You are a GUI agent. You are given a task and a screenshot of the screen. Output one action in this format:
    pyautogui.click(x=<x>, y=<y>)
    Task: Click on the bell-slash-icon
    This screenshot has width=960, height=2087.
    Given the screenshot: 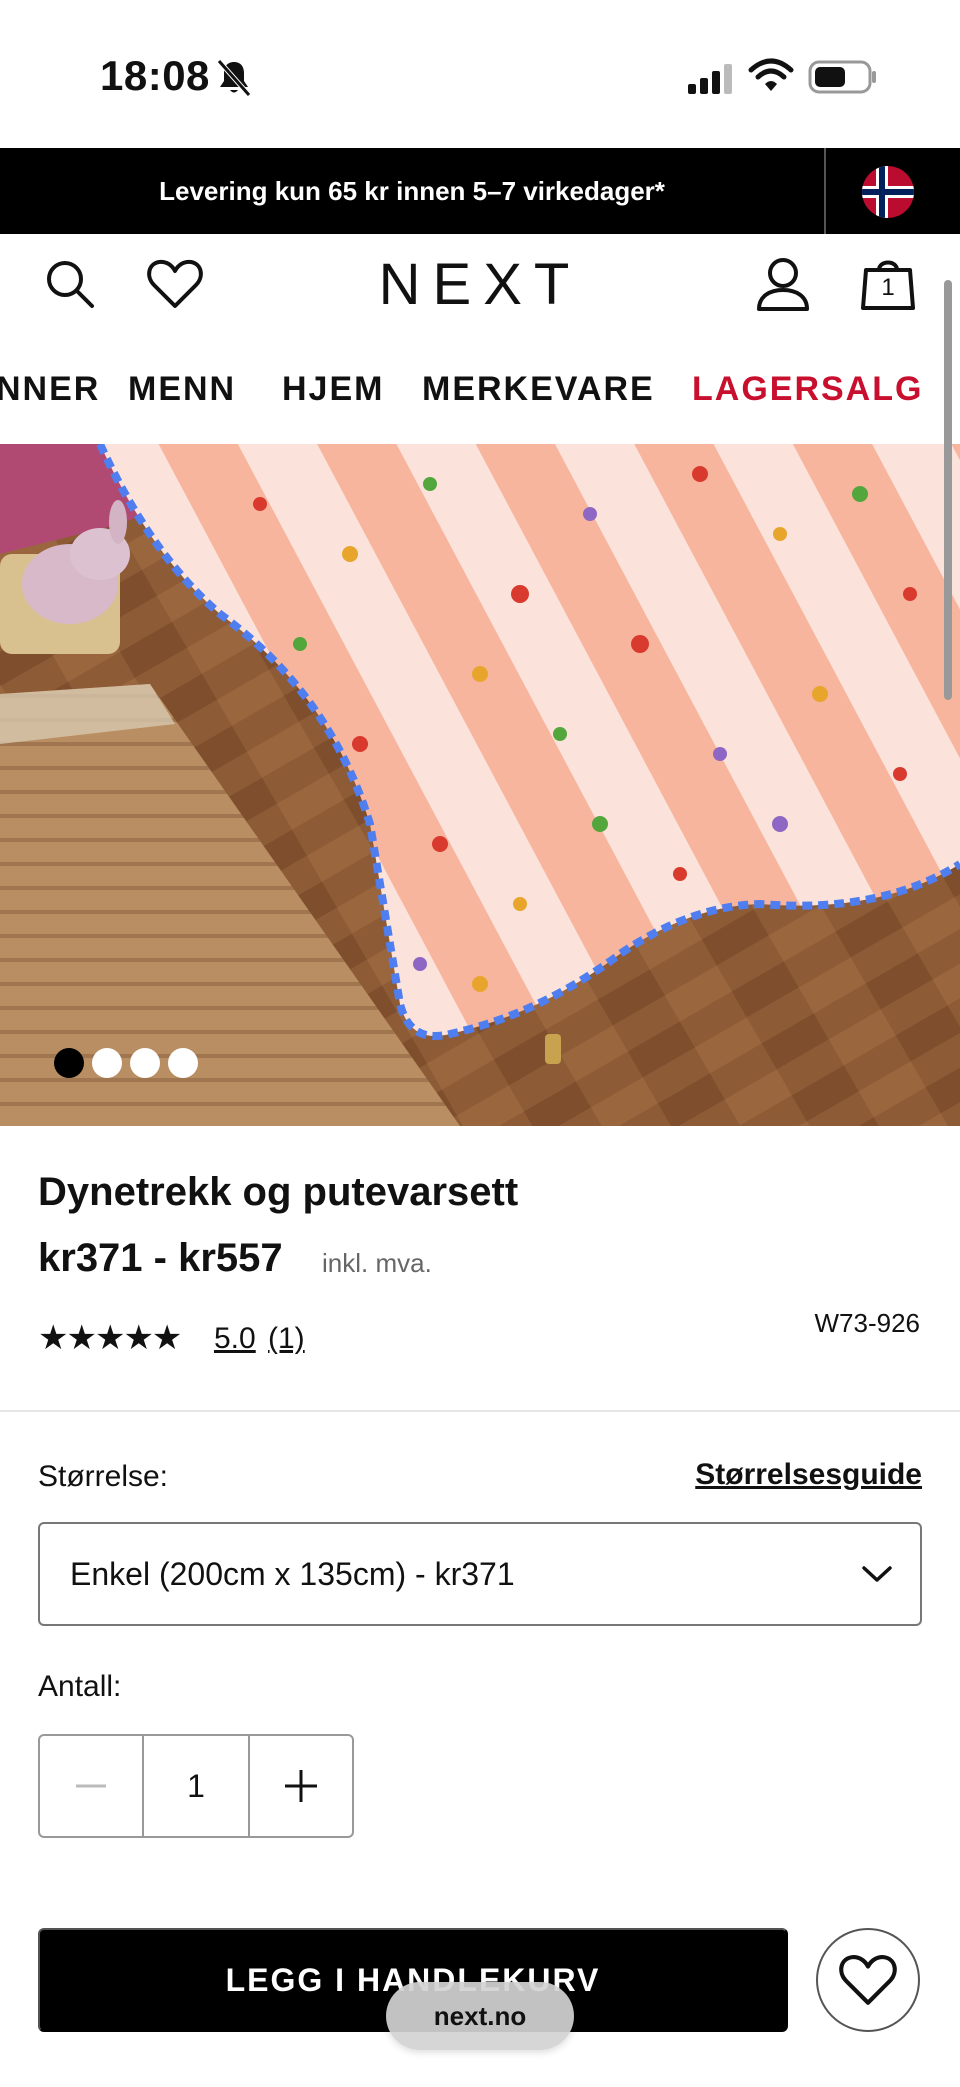 What is the action you would take?
    pyautogui.click(x=234, y=78)
    